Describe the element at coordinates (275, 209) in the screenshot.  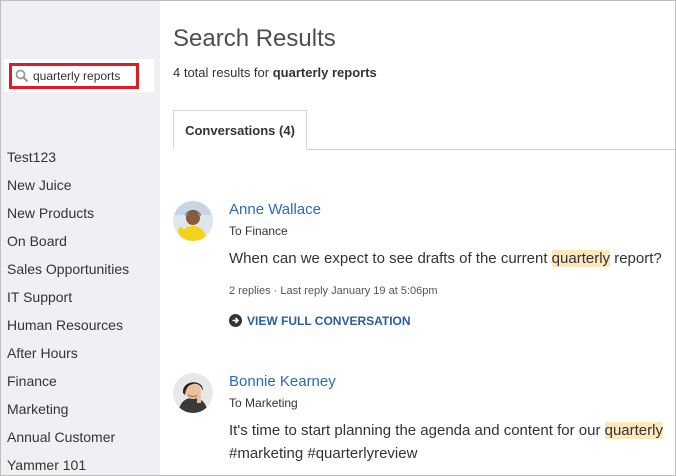
I see `author-name: Anne Wallace` at that location.